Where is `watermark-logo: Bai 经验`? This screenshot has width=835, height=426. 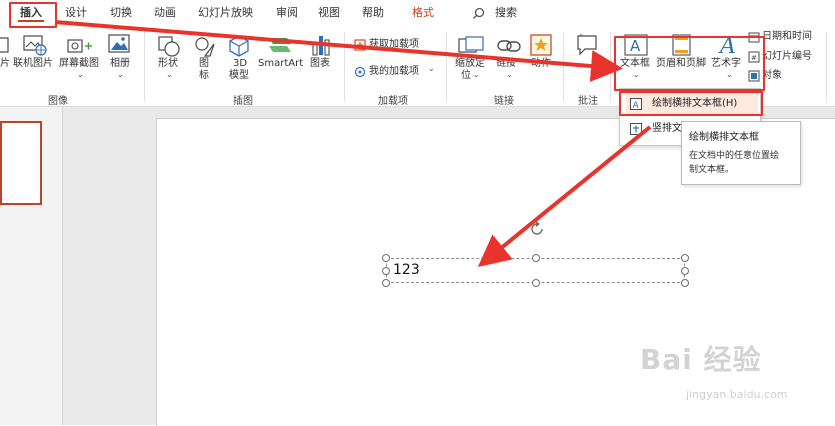 watermark-logo: Bai 经验 is located at coordinates (701, 359).